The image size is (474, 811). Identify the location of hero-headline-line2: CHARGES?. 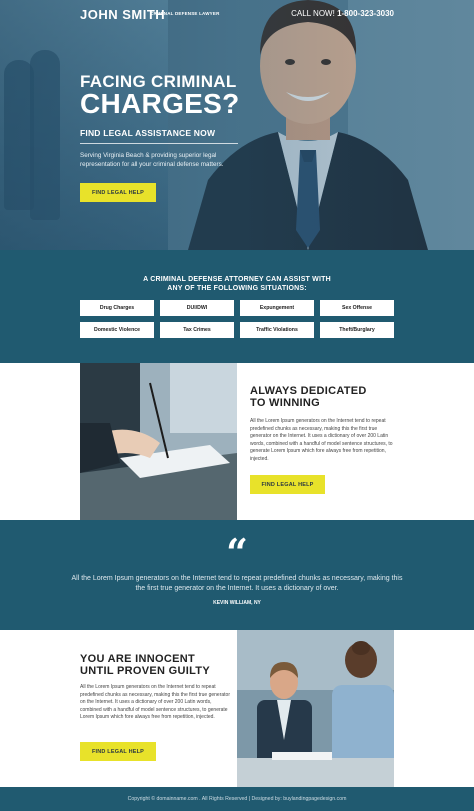
(160, 103).